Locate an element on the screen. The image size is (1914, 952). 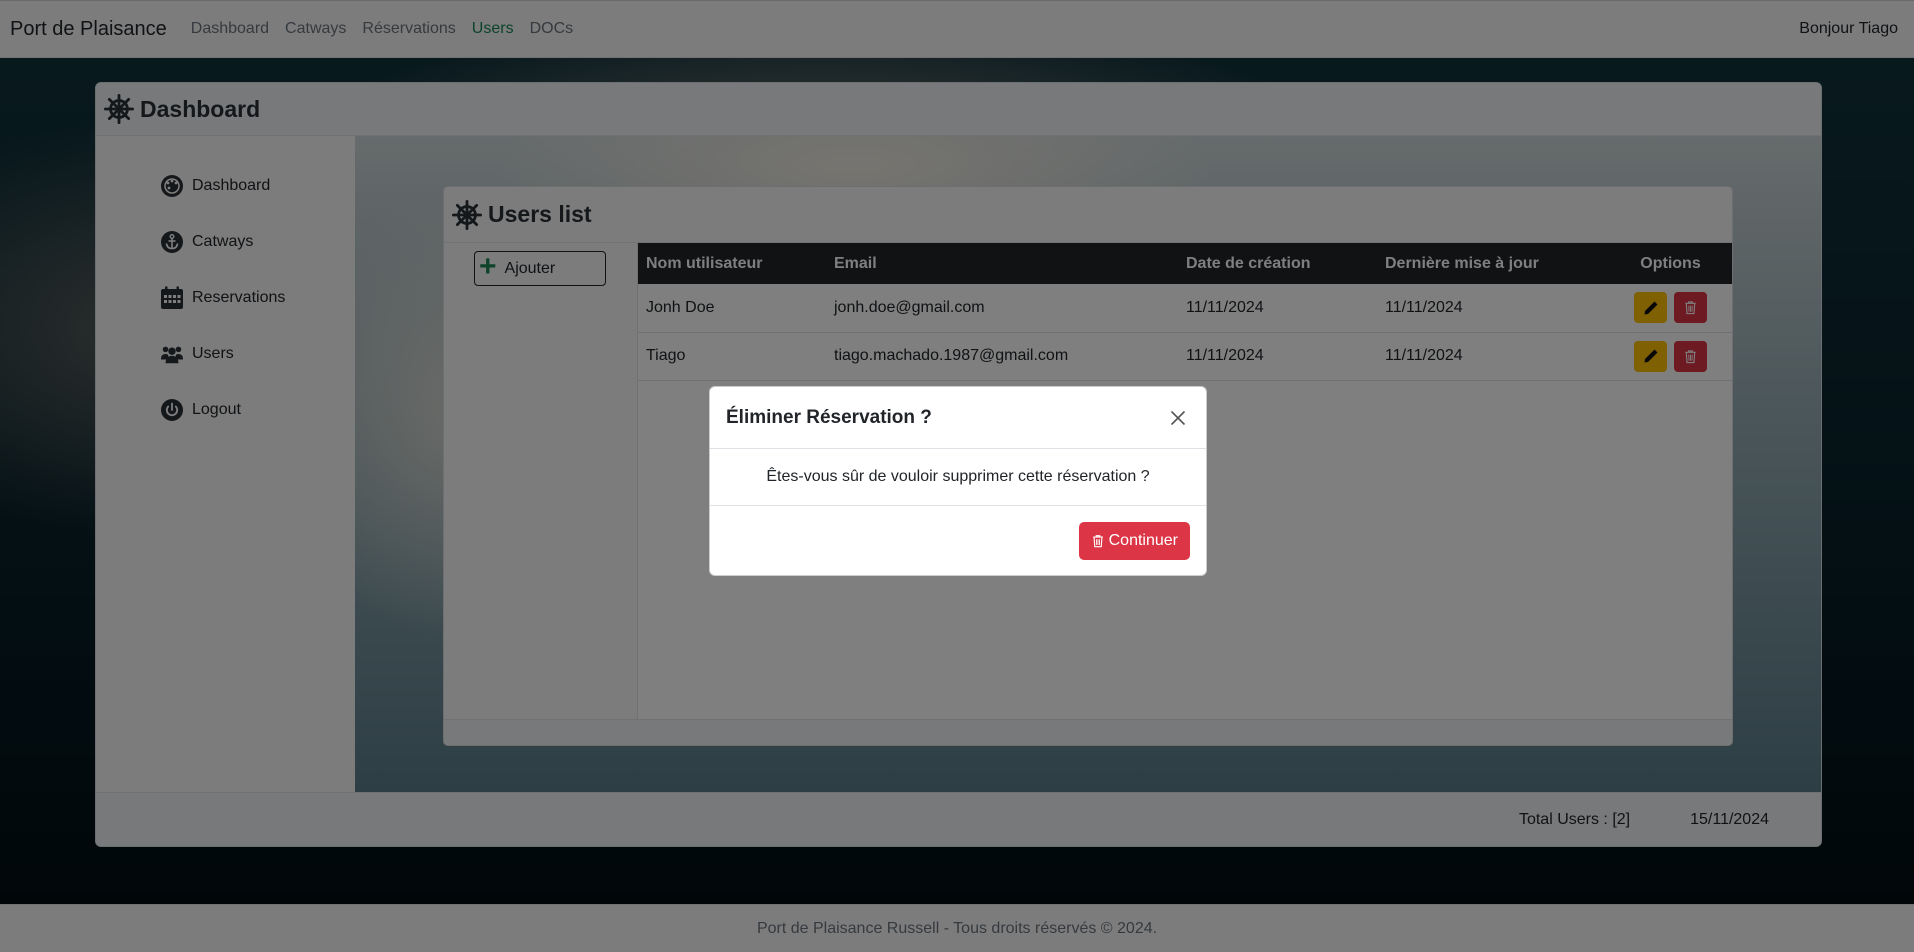
modal-footer: Continuer is located at coordinates (958, 540).